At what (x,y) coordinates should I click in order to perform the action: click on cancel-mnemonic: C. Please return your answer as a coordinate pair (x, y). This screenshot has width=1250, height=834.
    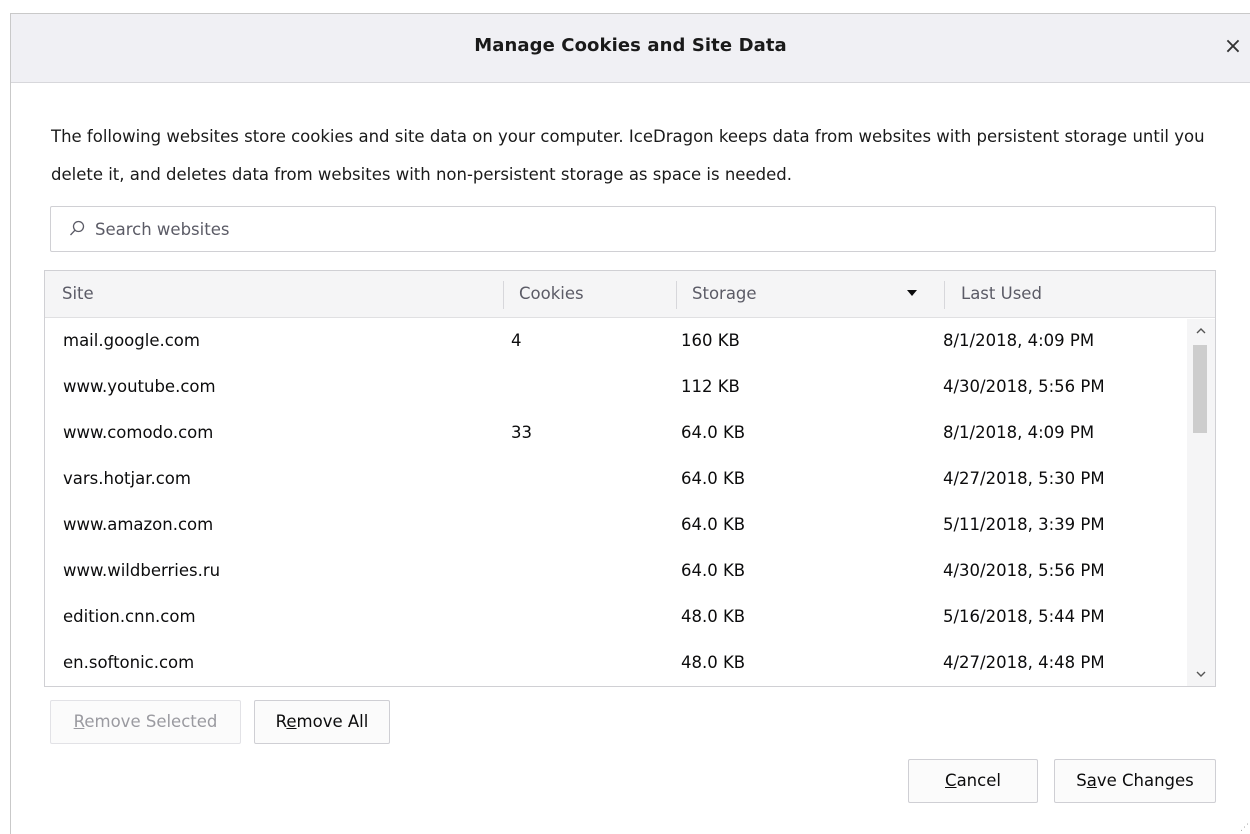
    Looking at the image, I should click on (951, 780).